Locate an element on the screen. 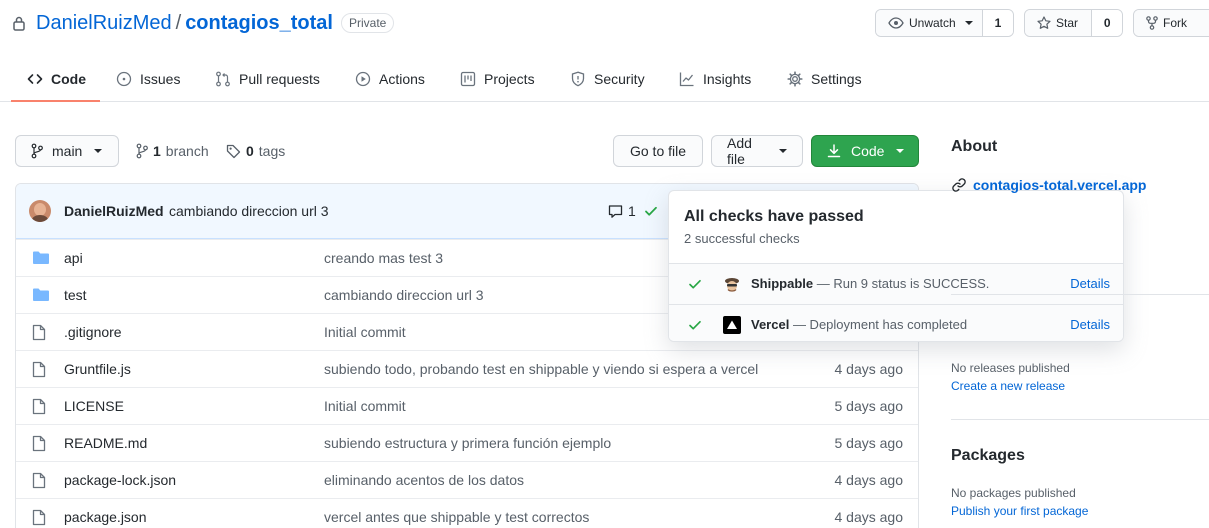 The image size is (1209, 528). checks-title: All checks have passed is located at coordinates (774, 216).